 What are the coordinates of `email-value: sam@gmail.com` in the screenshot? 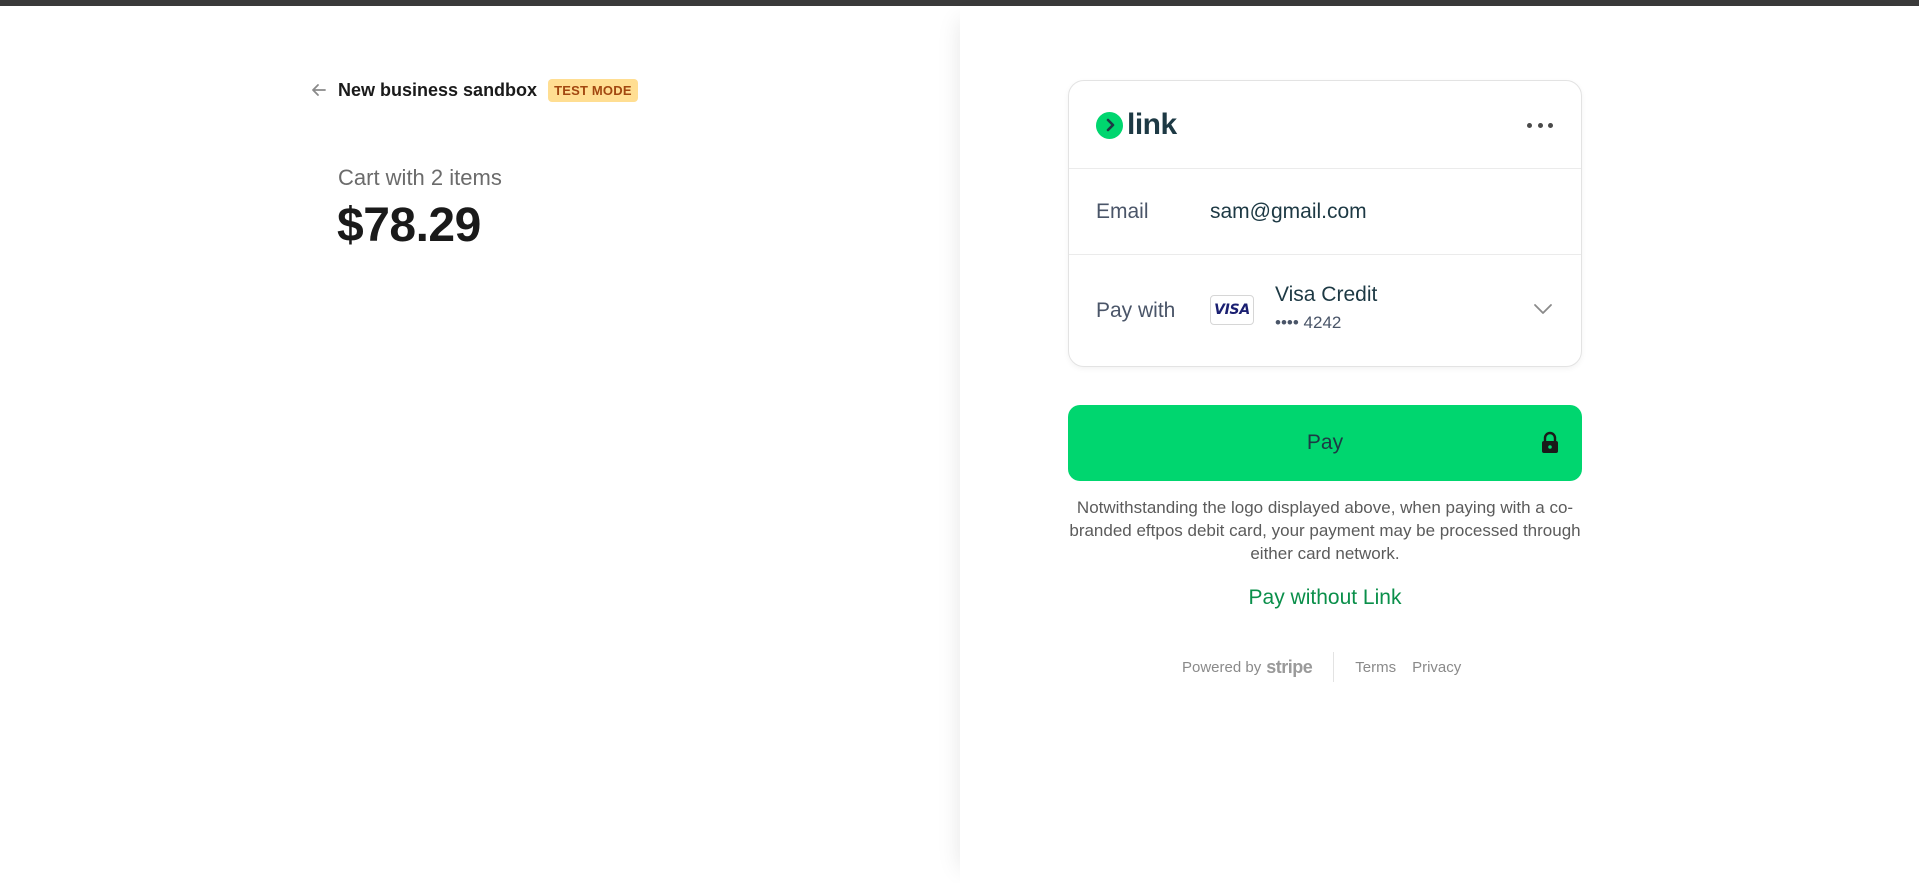 It's located at (1288, 211).